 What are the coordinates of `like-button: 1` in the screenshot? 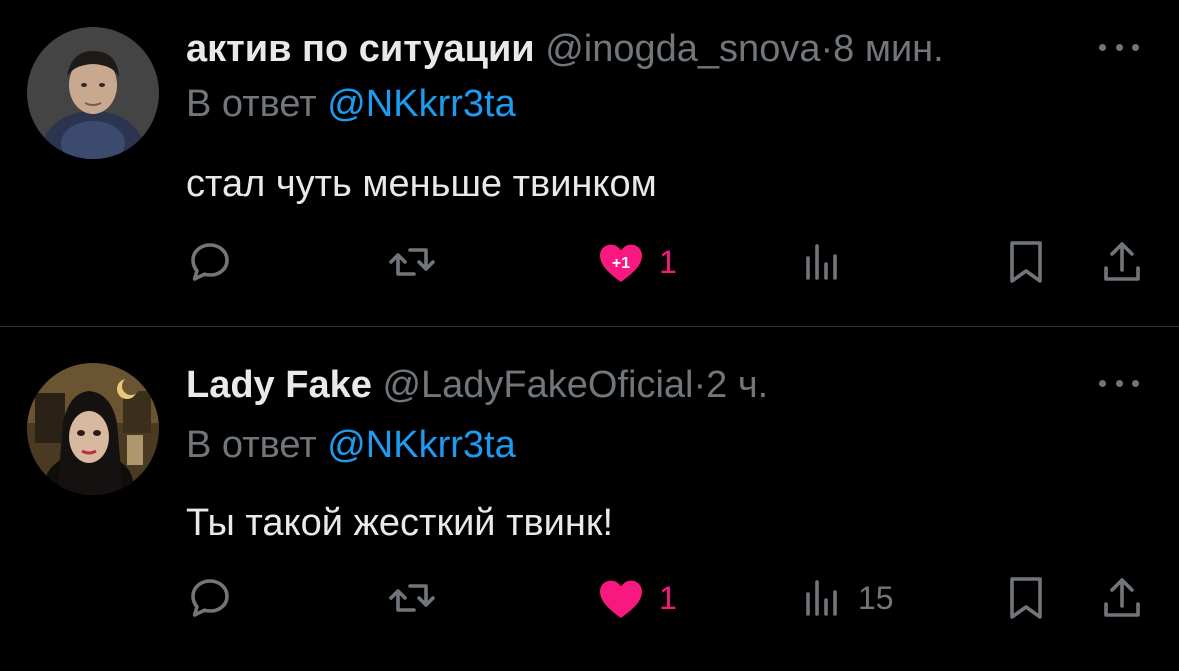 It's located at (637, 598).